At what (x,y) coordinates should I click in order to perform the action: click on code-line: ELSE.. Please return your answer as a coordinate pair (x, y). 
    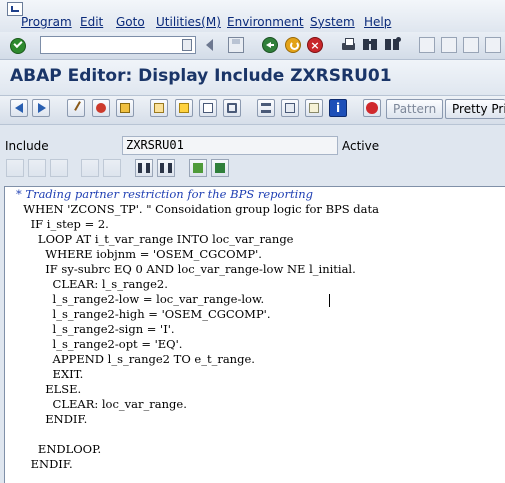
    Looking at the image, I should click on (49, 389).